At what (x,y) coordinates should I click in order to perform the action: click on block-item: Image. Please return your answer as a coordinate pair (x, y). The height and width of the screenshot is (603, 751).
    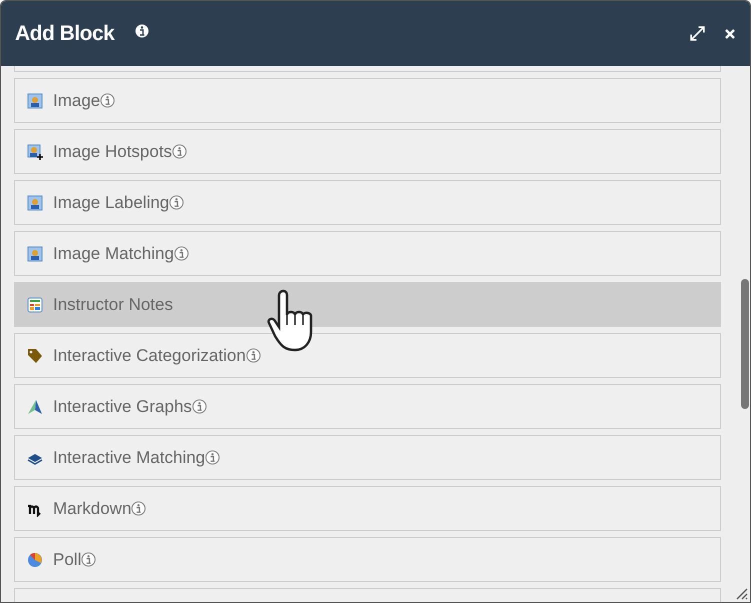
    Looking at the image, I should click on (367, 100).